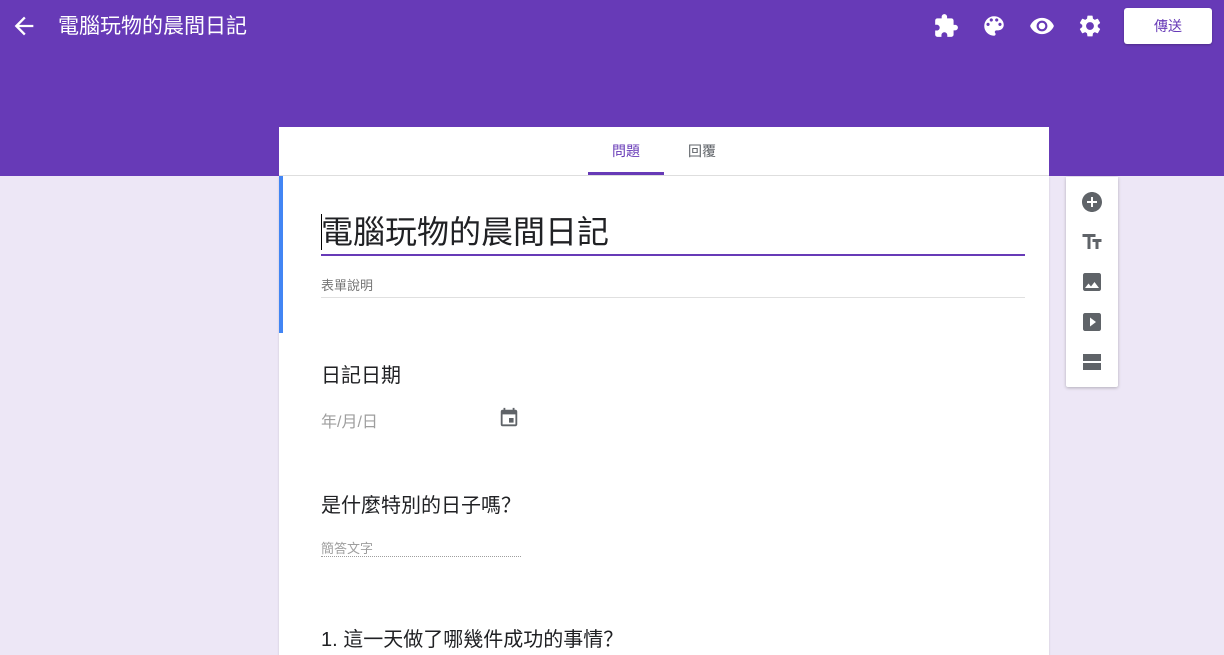 The image size is (1224, 655). I want to click on eye-preview-icon, so click(1042, 26).